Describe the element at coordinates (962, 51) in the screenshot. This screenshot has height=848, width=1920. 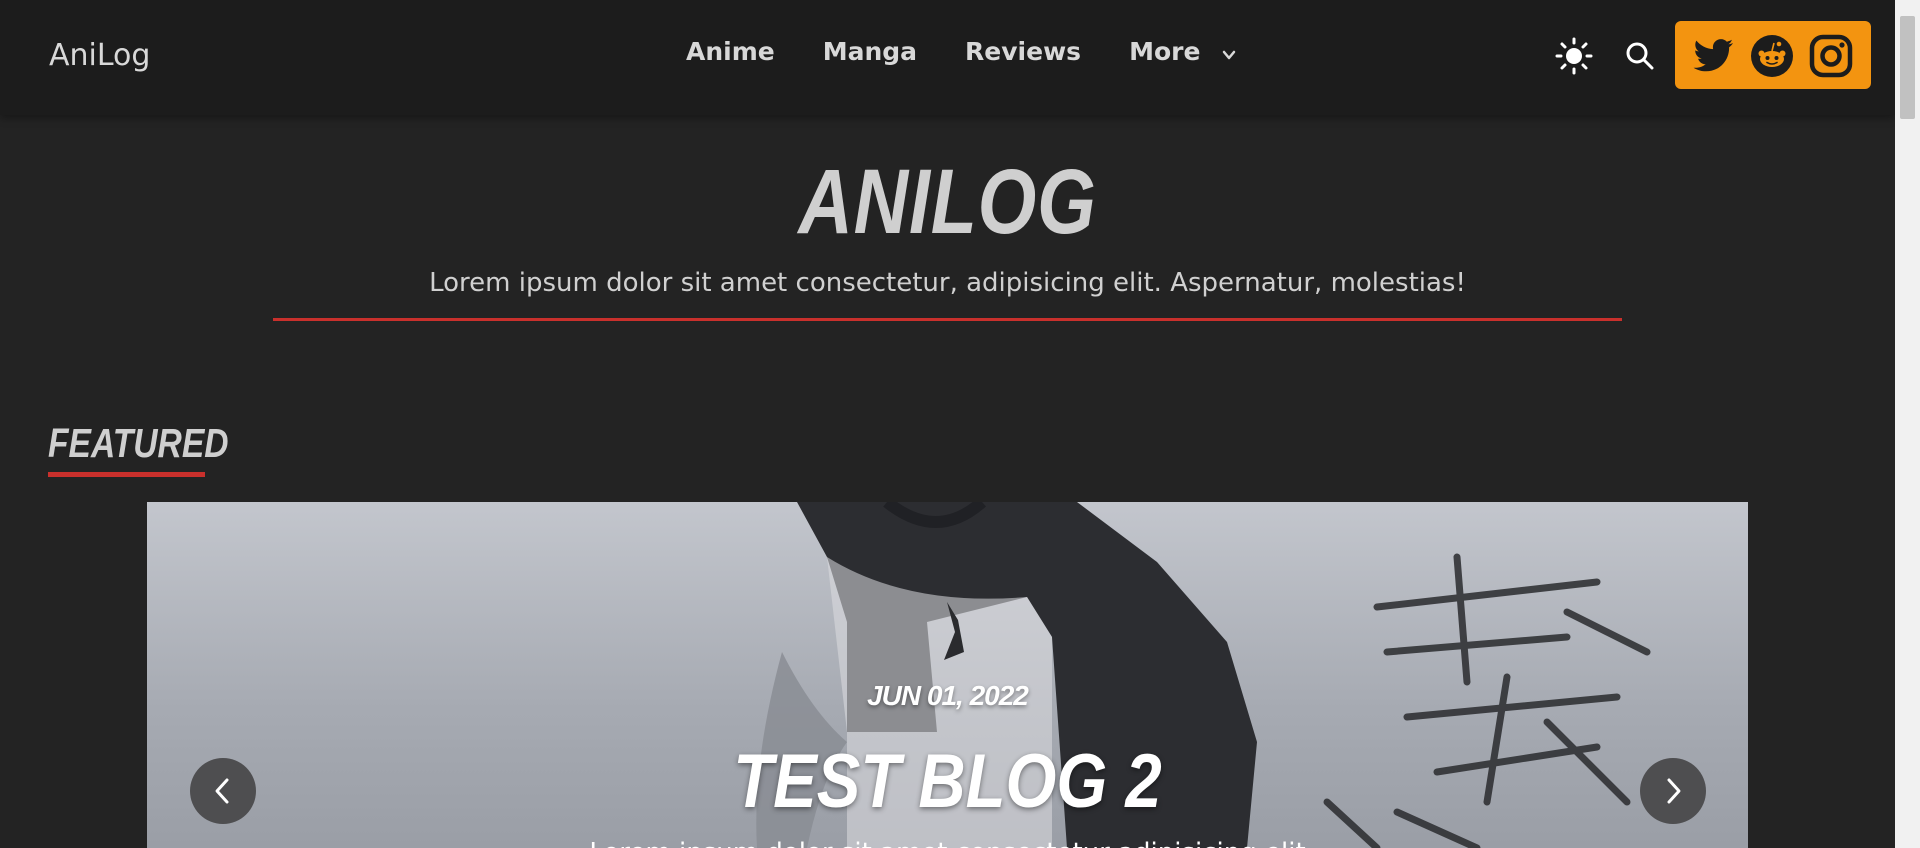
I see `nav-links: Anime Manga Reviews More` at that location.